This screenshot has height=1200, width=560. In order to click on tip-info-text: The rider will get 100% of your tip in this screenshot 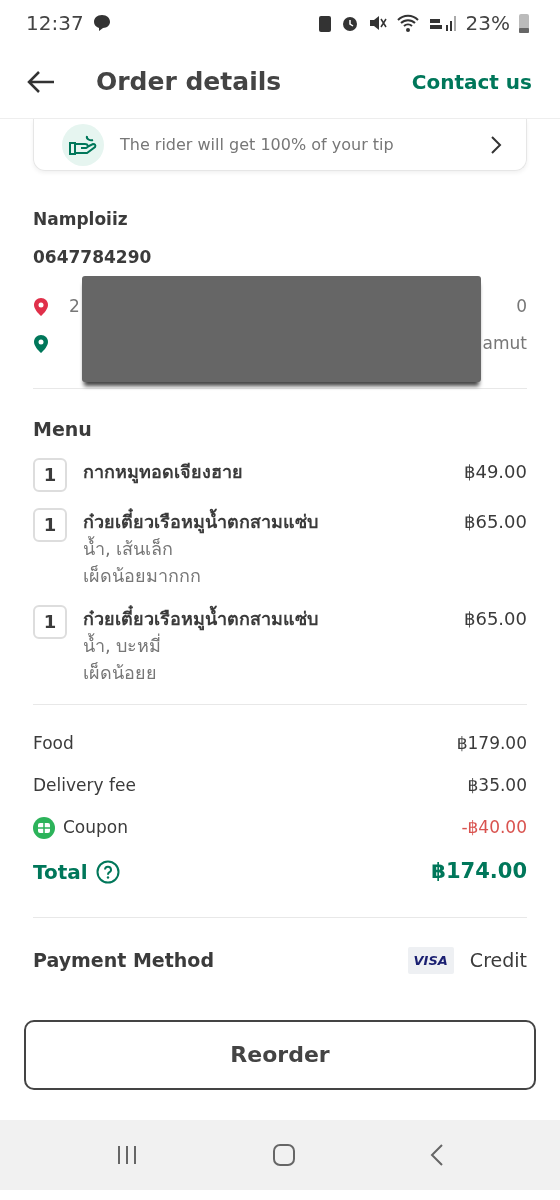, I will do `click(257, 144)`.